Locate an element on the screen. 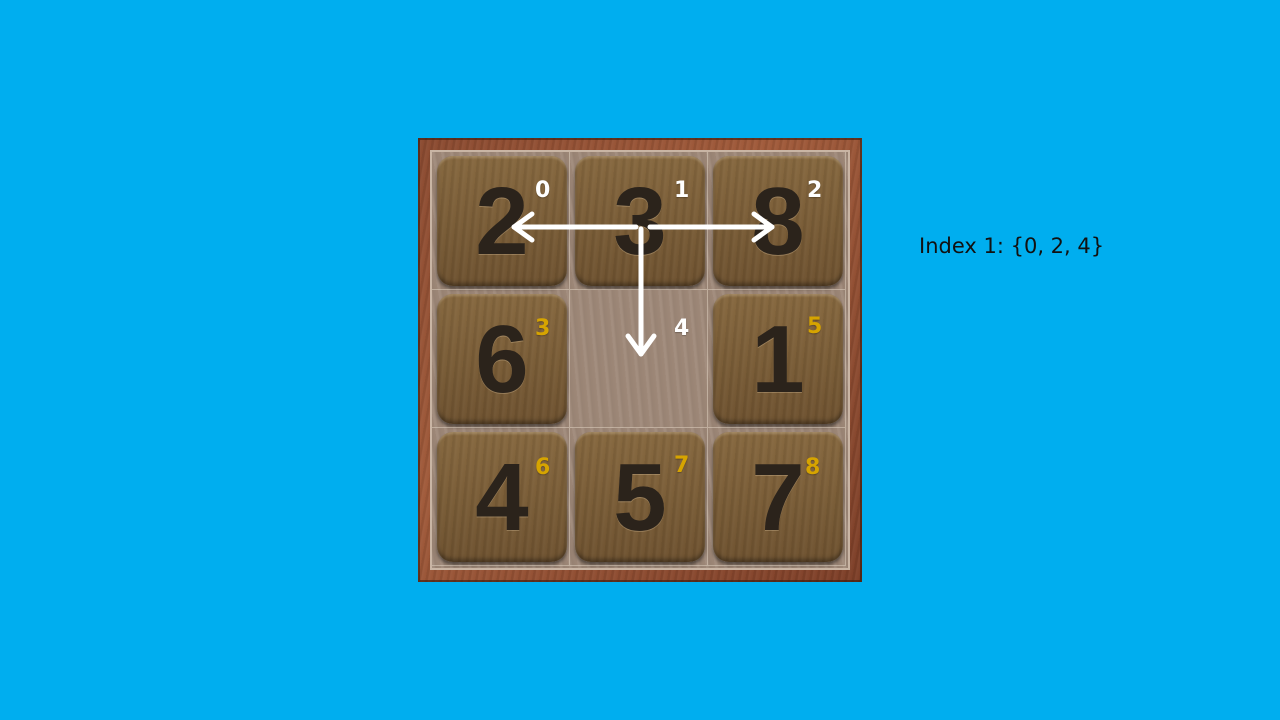 The height and width of the screenshot is (720, 1280). index-label-2: 2 is located at coordinates (815, 190).